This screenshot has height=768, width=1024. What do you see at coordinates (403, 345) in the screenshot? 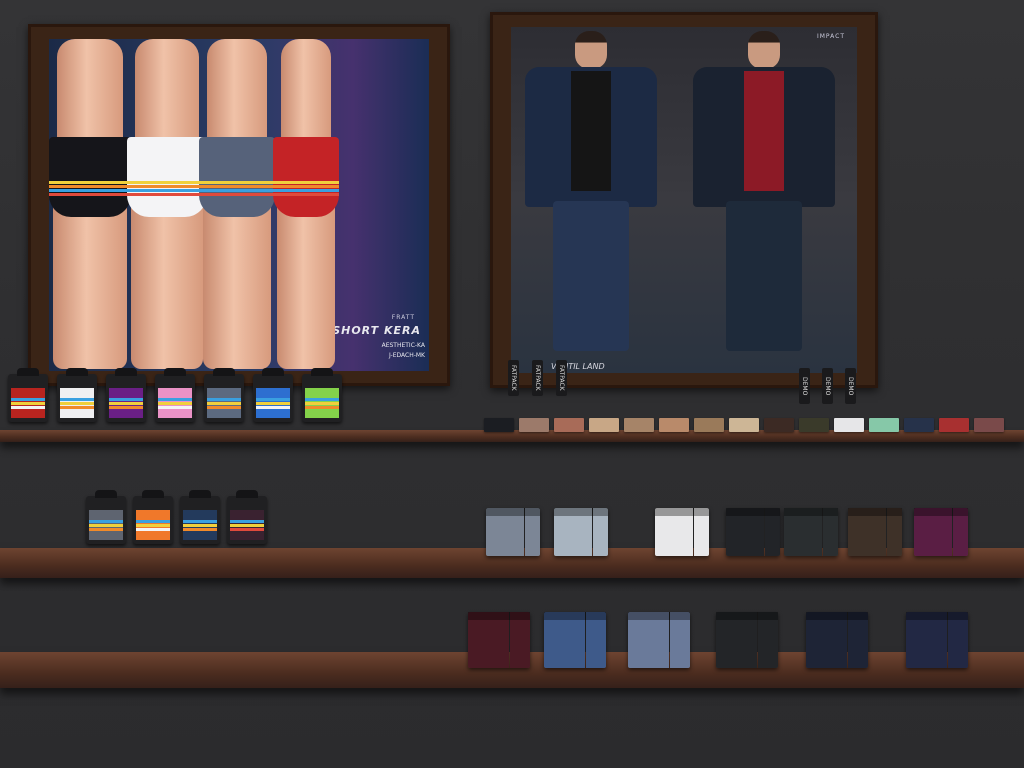
I see `poster-subtitle: AESTHETIC-KA` at bounding box center [403, 345].